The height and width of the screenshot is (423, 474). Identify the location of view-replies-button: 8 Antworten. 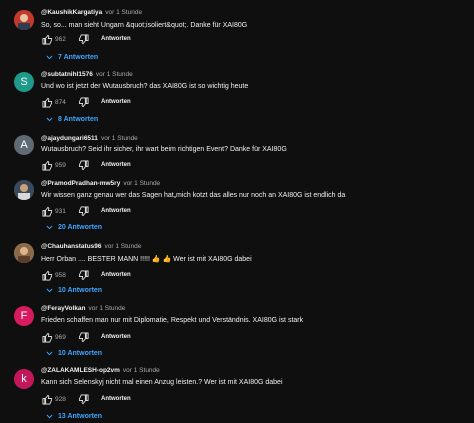
(70, 119).